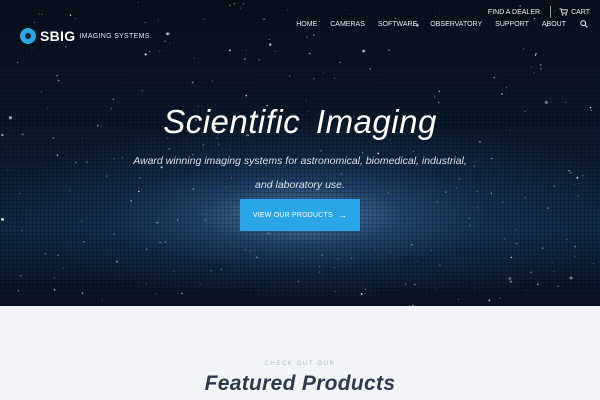 This screenshot has height=400, width=600. I want to click on cart-link: CART, so click(574, 12).